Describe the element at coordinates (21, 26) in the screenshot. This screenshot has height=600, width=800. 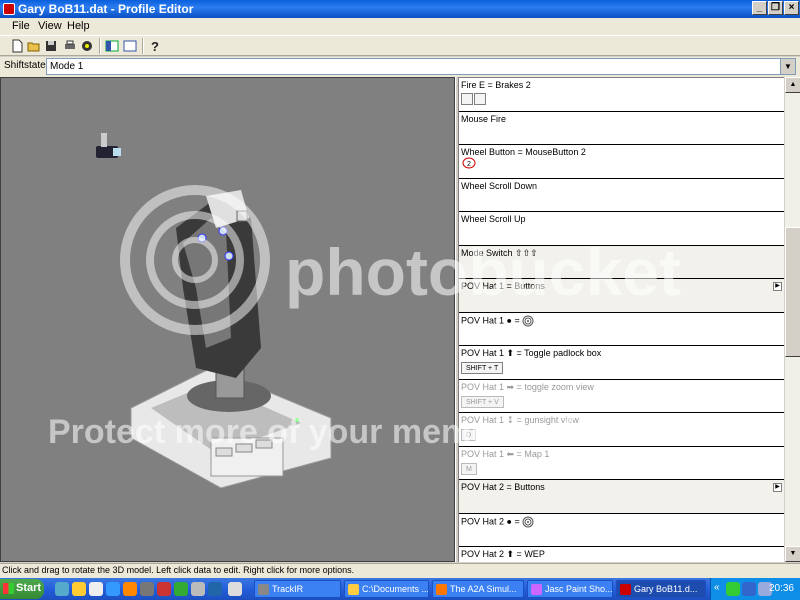
I see `menu-file: File` at that location.